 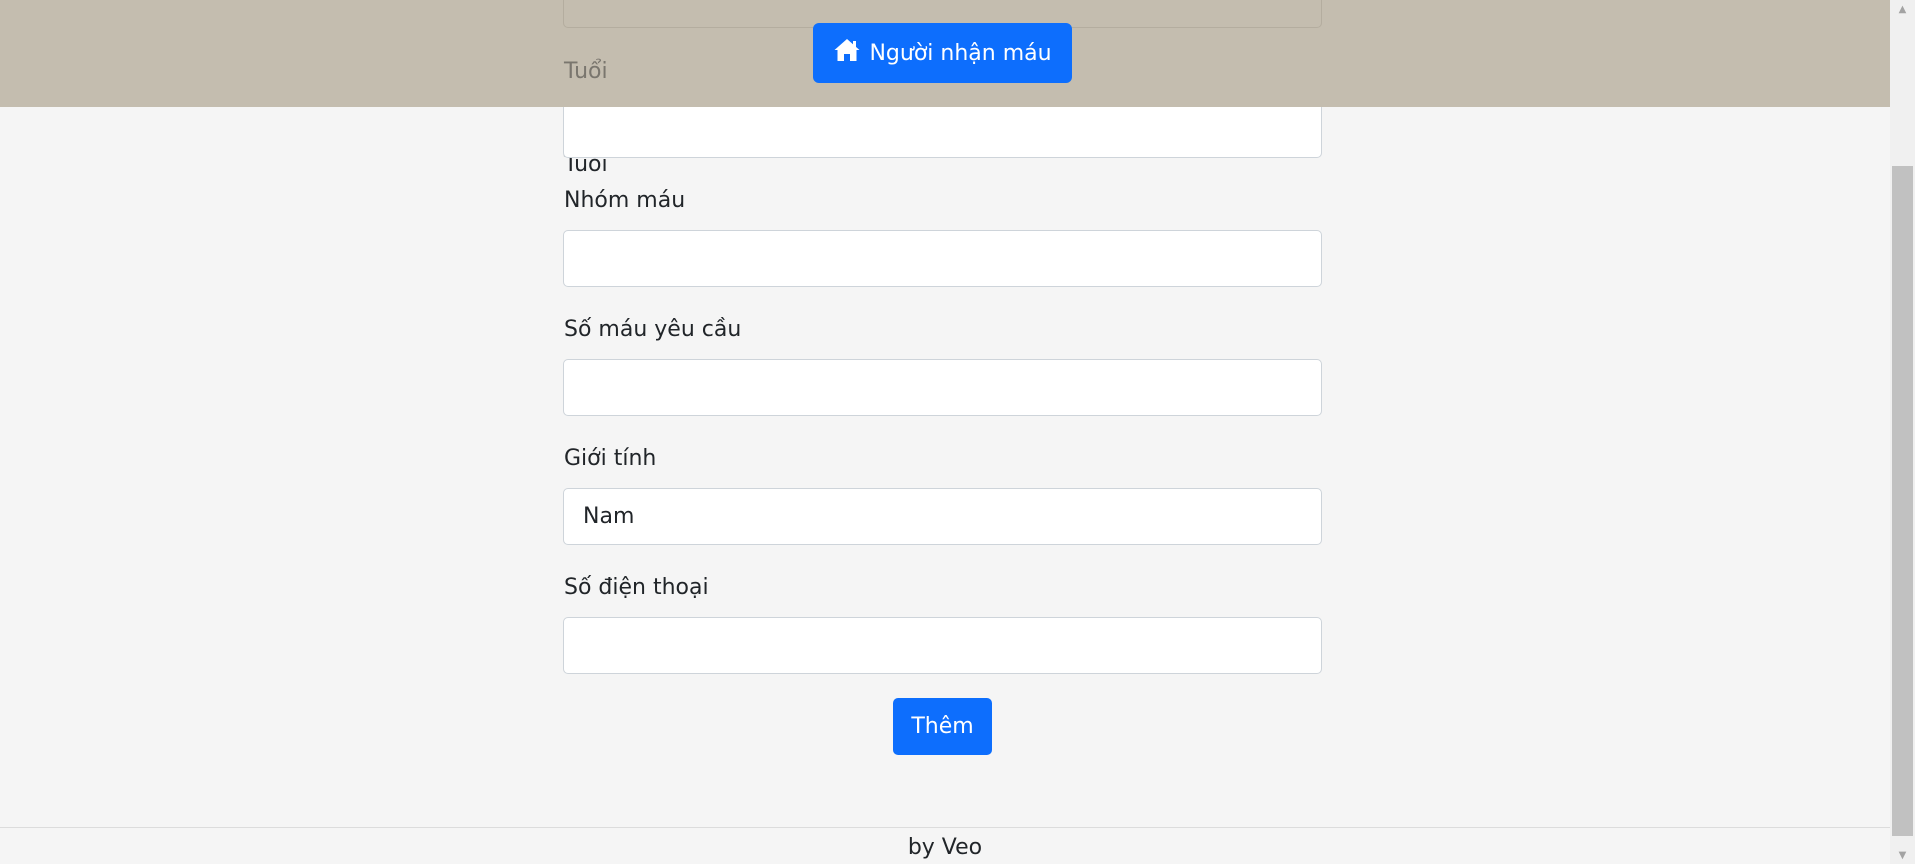 What do you see at coordinates (942, 258) in the screenshot?
I see `blood-type-input` at bounding box center [942, 258].